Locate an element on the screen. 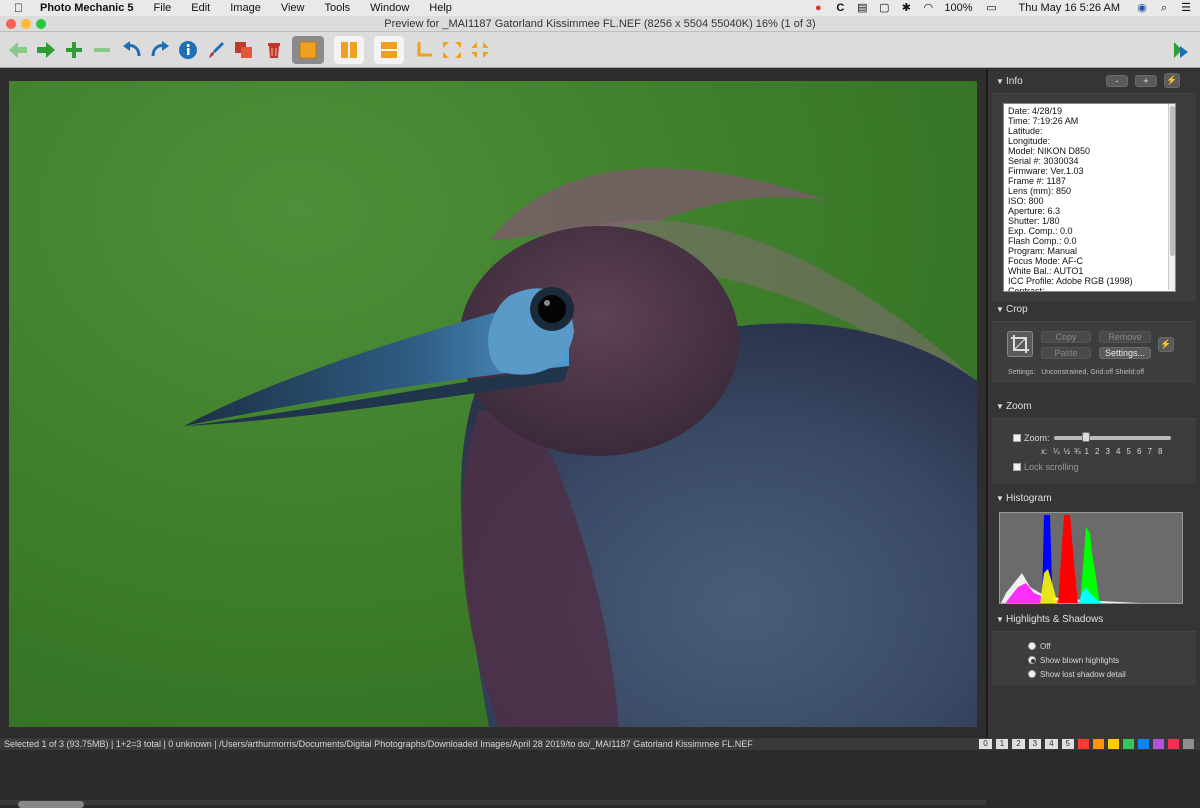 Image resolution: width=1200 pixels, height=808 pixels. single-view-icon is located at coordinates (308, 50).